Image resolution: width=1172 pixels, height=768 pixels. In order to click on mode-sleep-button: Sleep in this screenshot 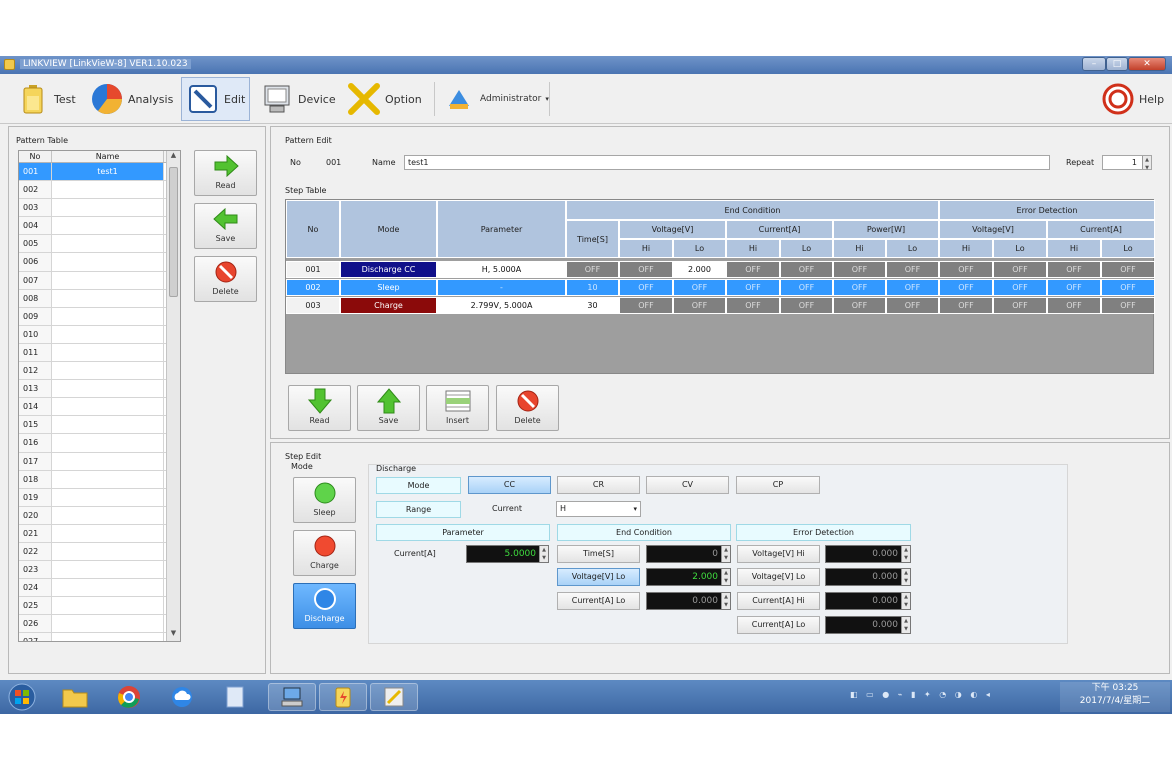, I will do `click(324, 500)`.